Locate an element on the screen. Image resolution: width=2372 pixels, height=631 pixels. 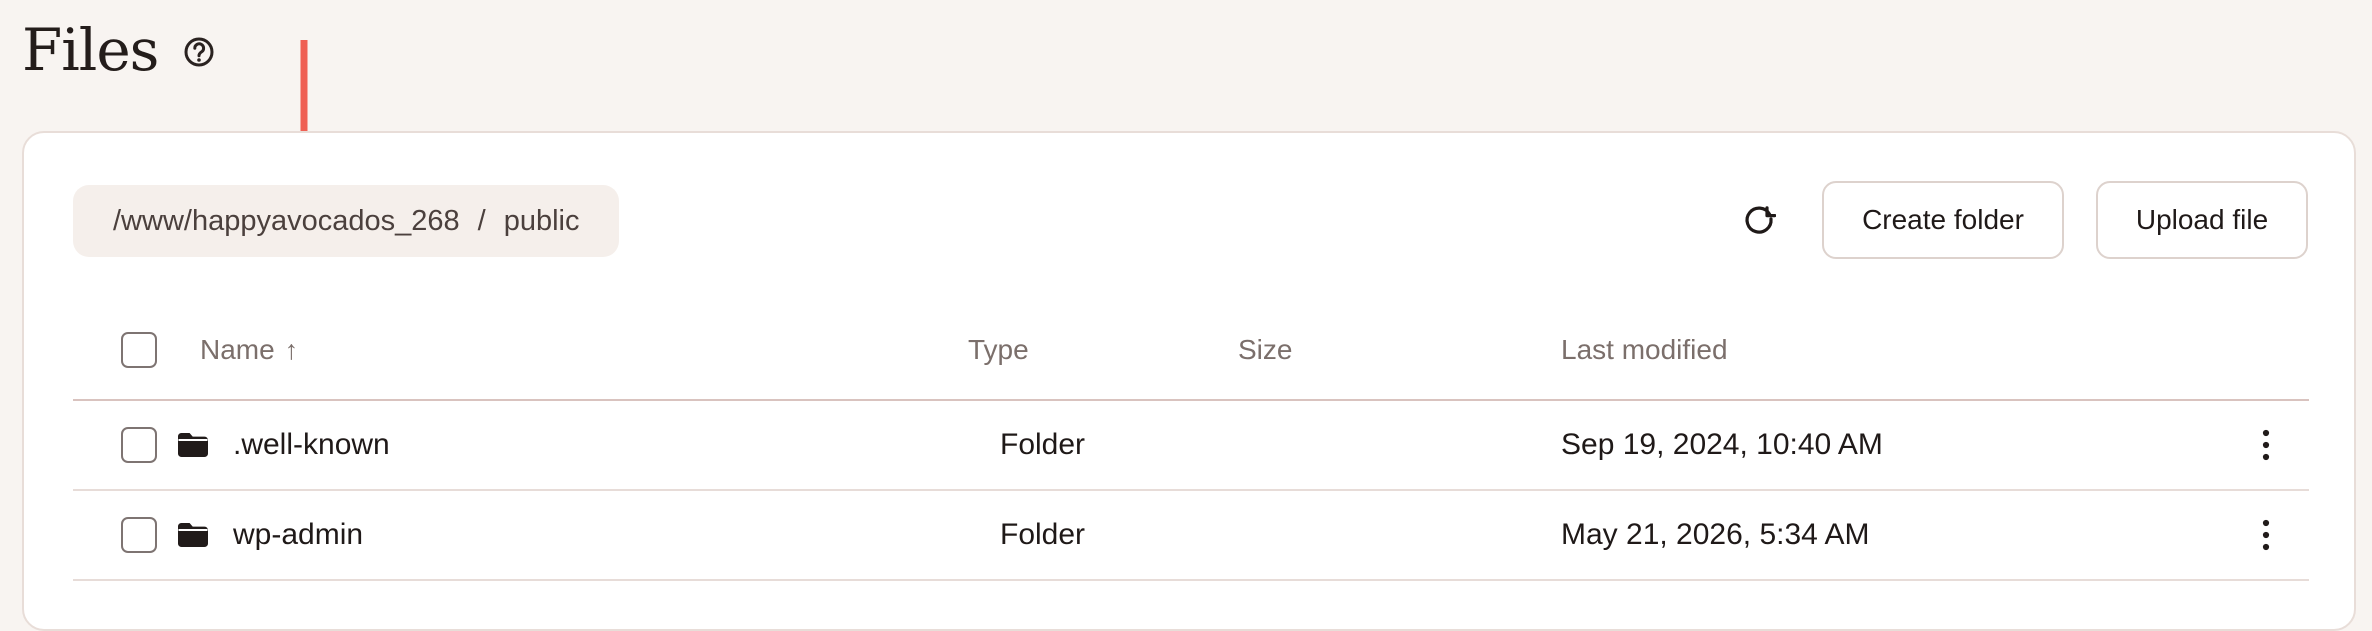
size-column-label: Size is located at coordinates (1265, 349).